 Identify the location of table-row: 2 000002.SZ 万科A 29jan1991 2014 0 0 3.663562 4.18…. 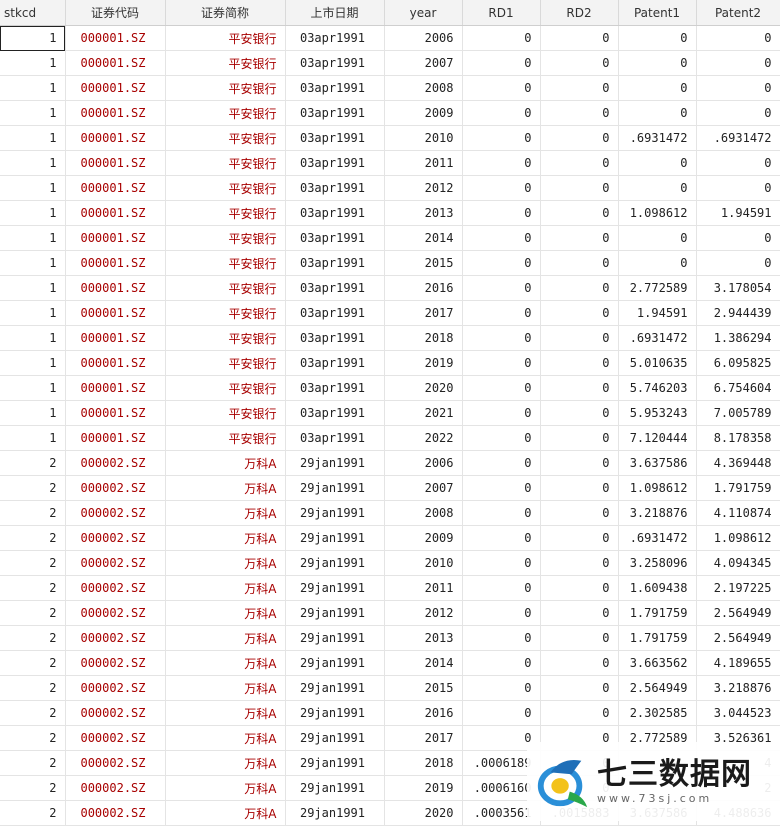
(390, 663).